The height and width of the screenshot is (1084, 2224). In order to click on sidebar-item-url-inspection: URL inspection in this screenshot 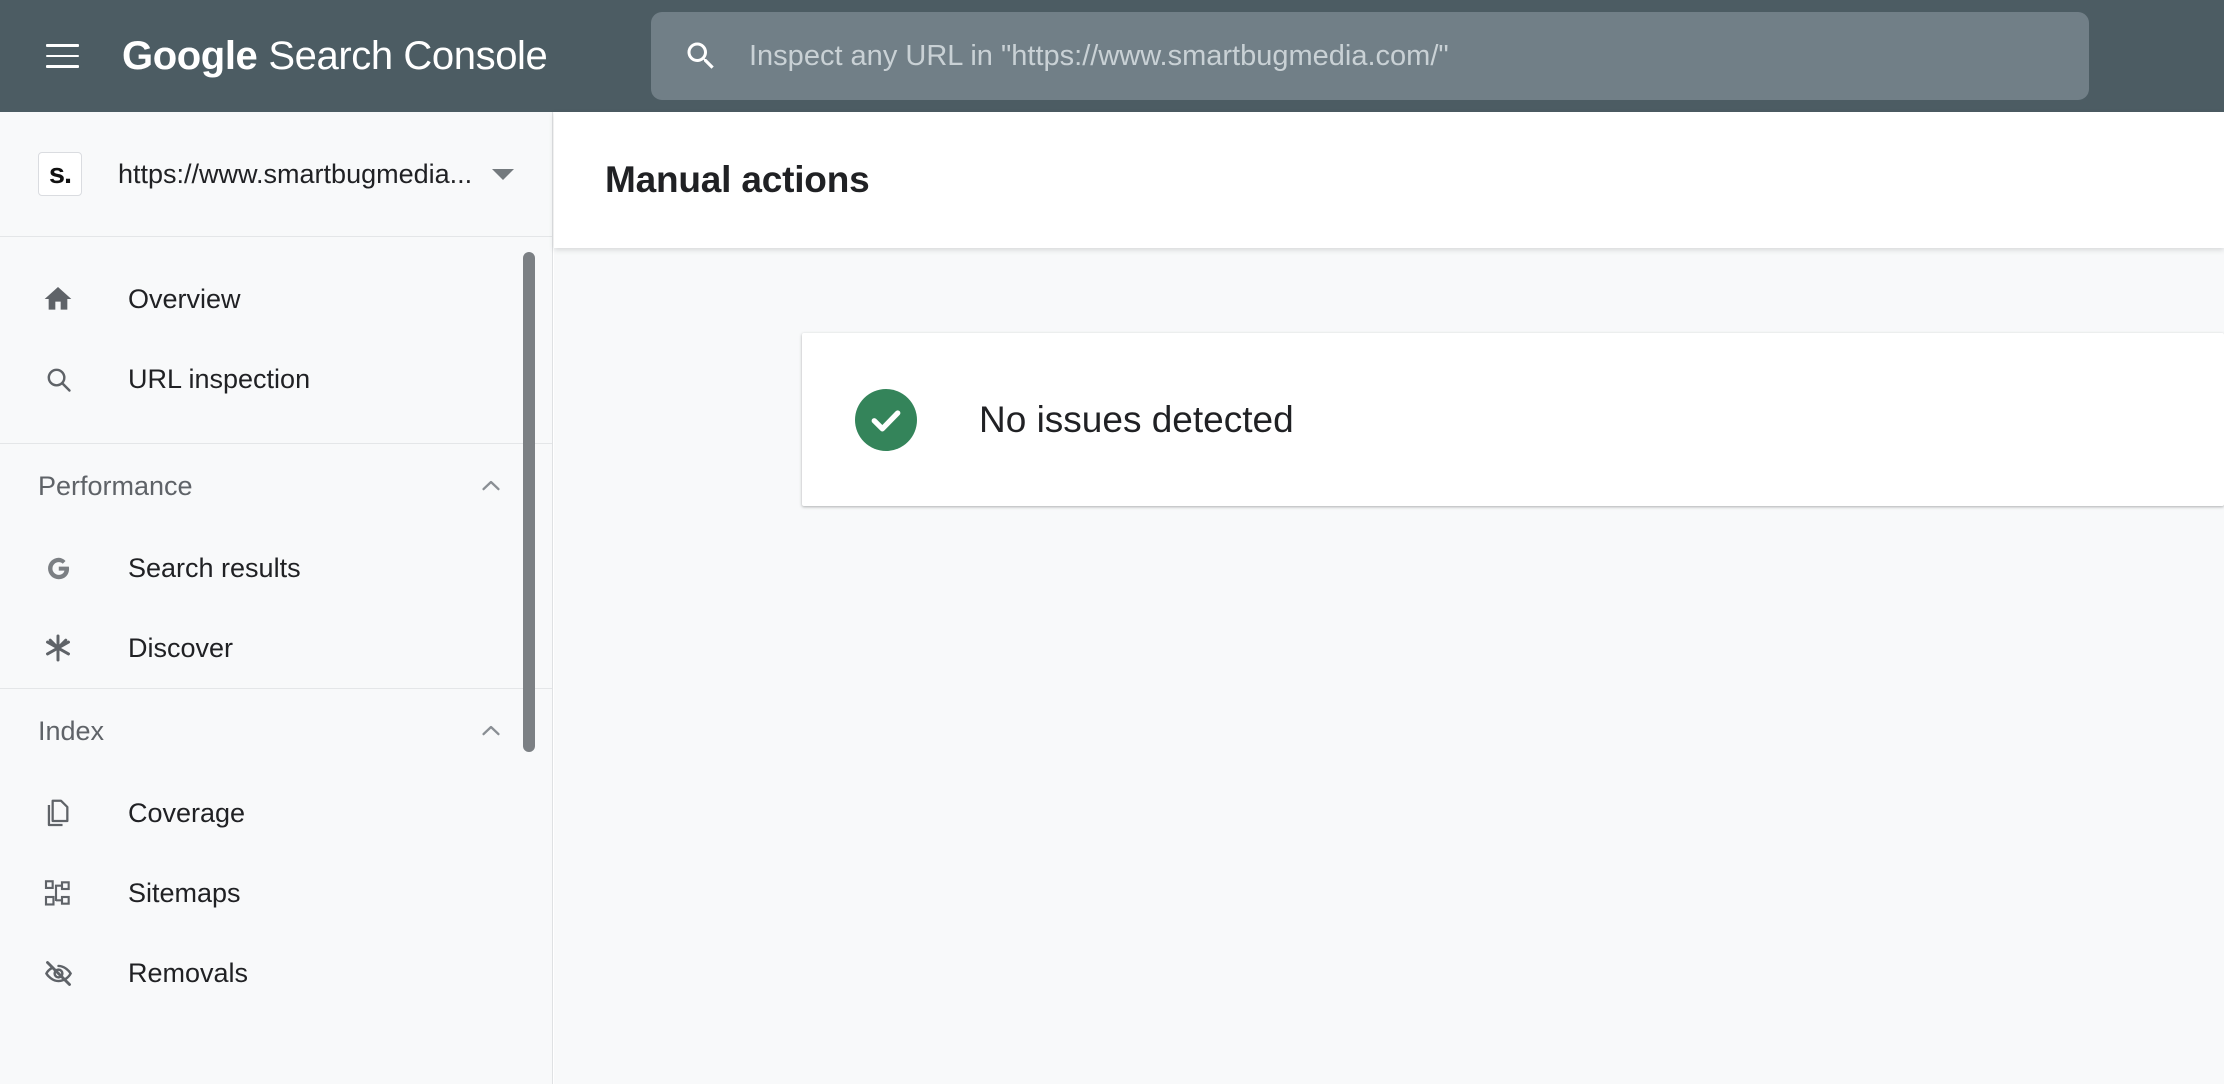, I will do `click(276, 379)`.